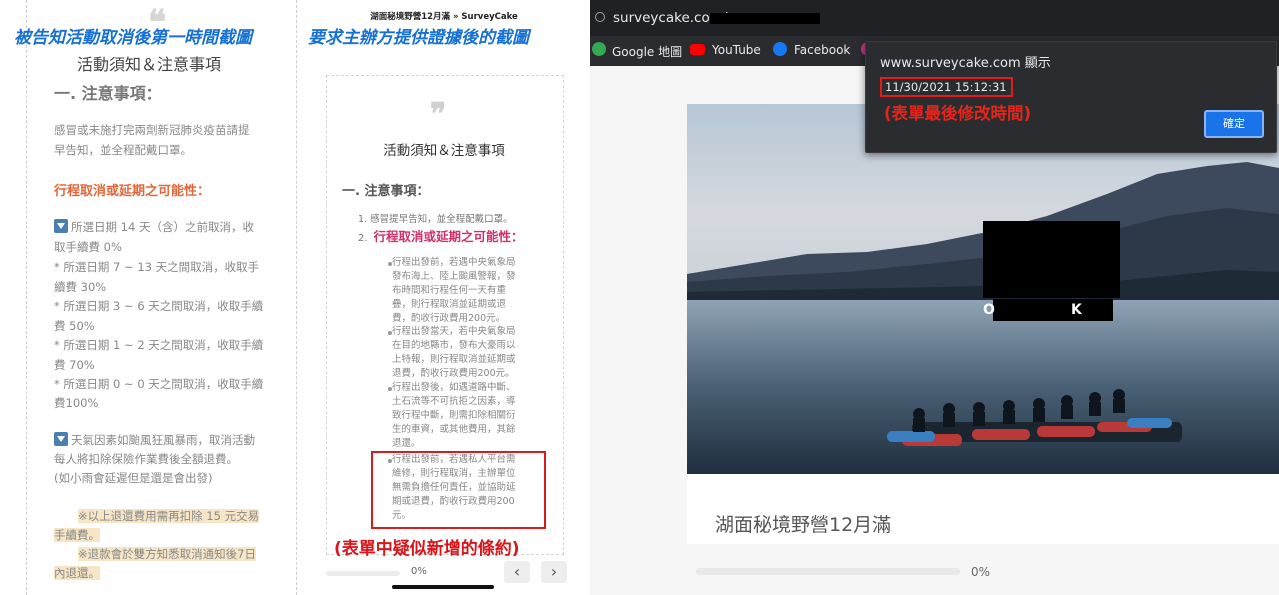  Describe the element at coordinates (454, 415) in the screenshot. I see `clause-line: 致行程中斷，則需扣除相關衍` at that location.